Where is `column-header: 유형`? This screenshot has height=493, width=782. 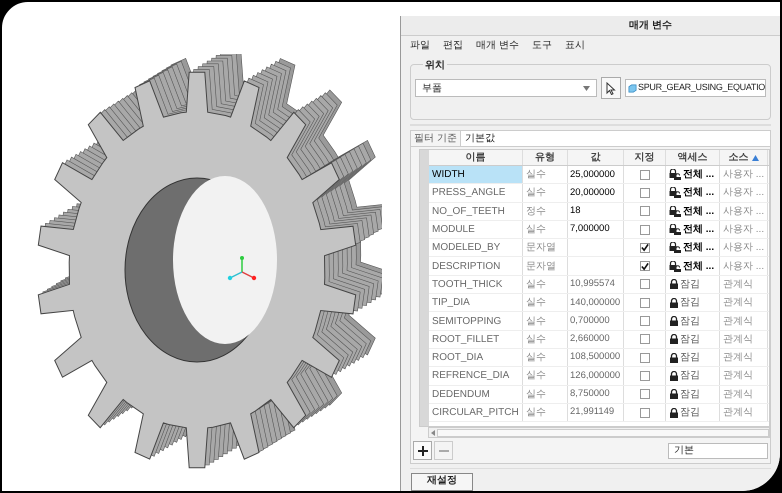 column-header: 유형 is located at coordinates (545, 157).